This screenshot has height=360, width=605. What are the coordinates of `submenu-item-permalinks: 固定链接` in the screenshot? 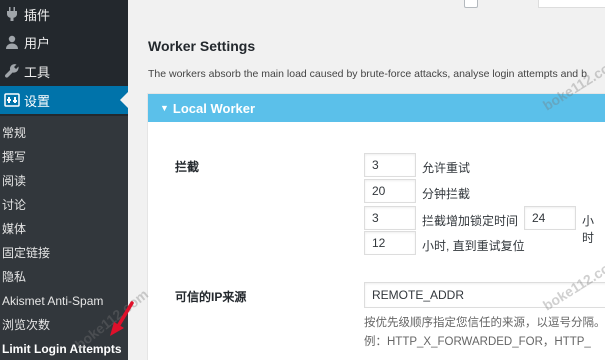 It's located at (26, 253).